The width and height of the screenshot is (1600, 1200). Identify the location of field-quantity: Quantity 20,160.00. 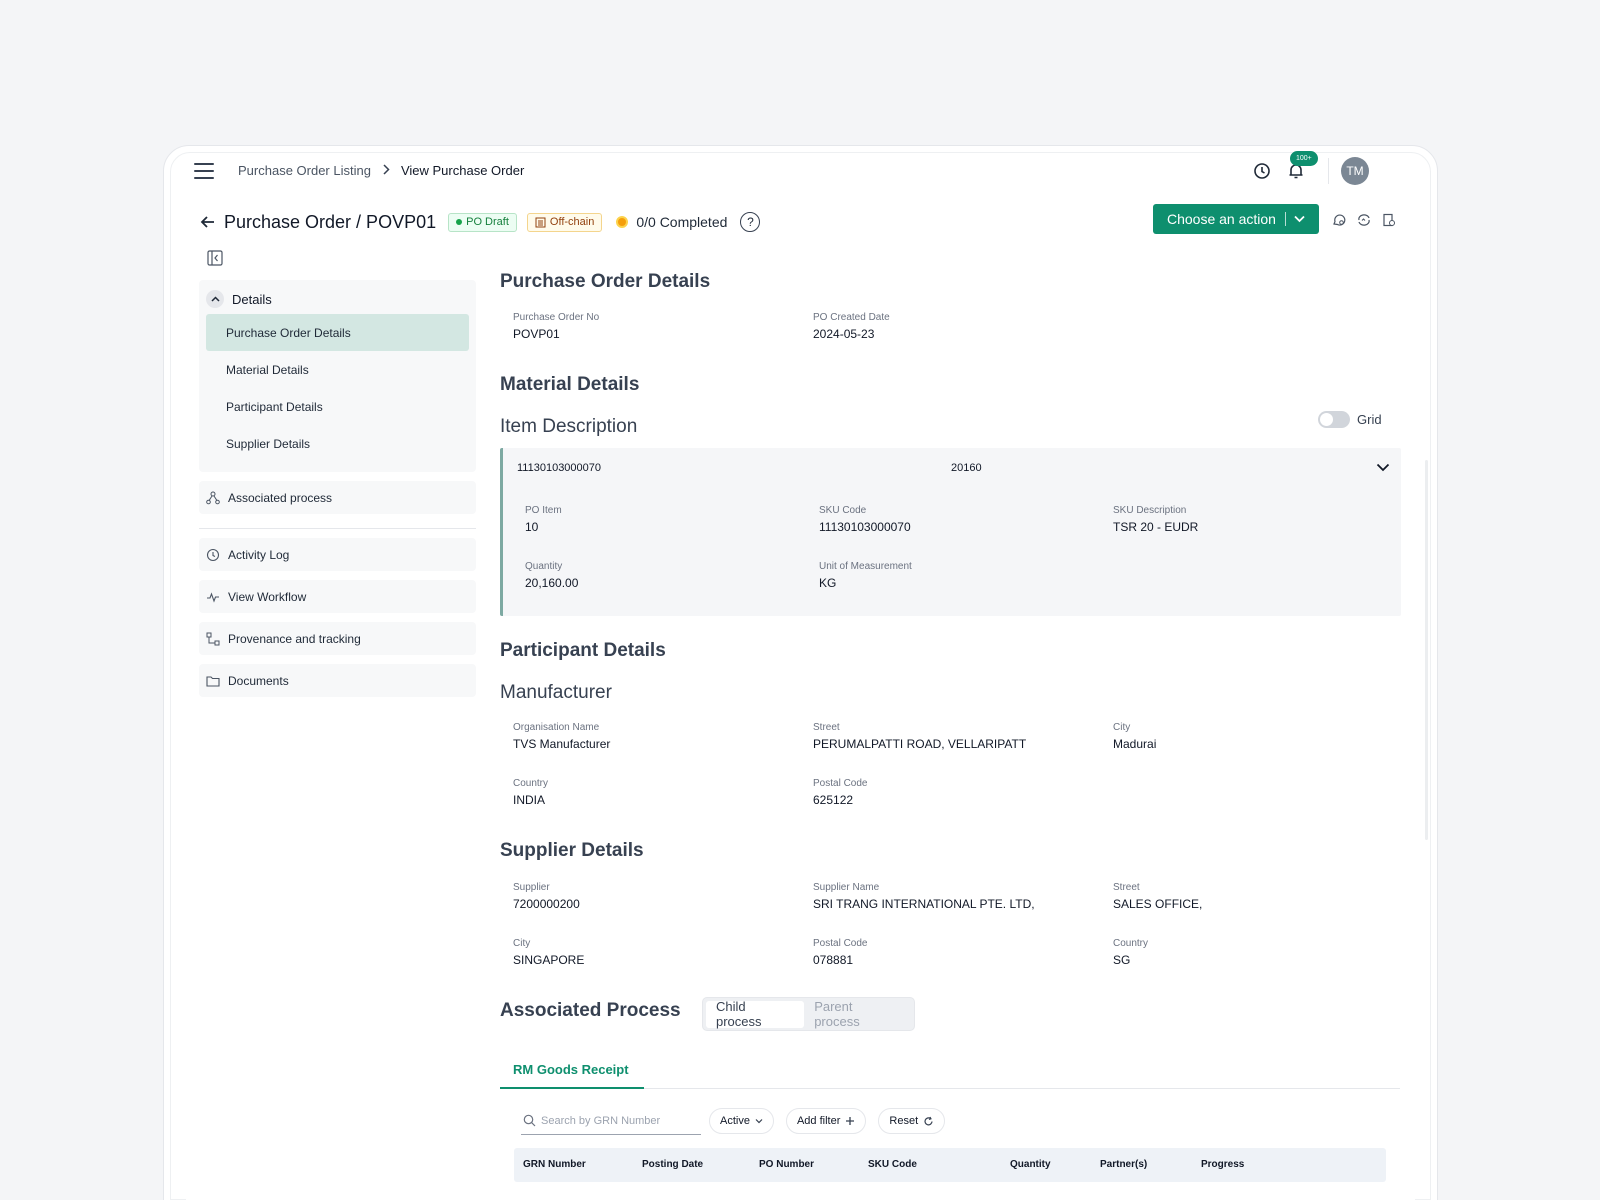
(551, 575).